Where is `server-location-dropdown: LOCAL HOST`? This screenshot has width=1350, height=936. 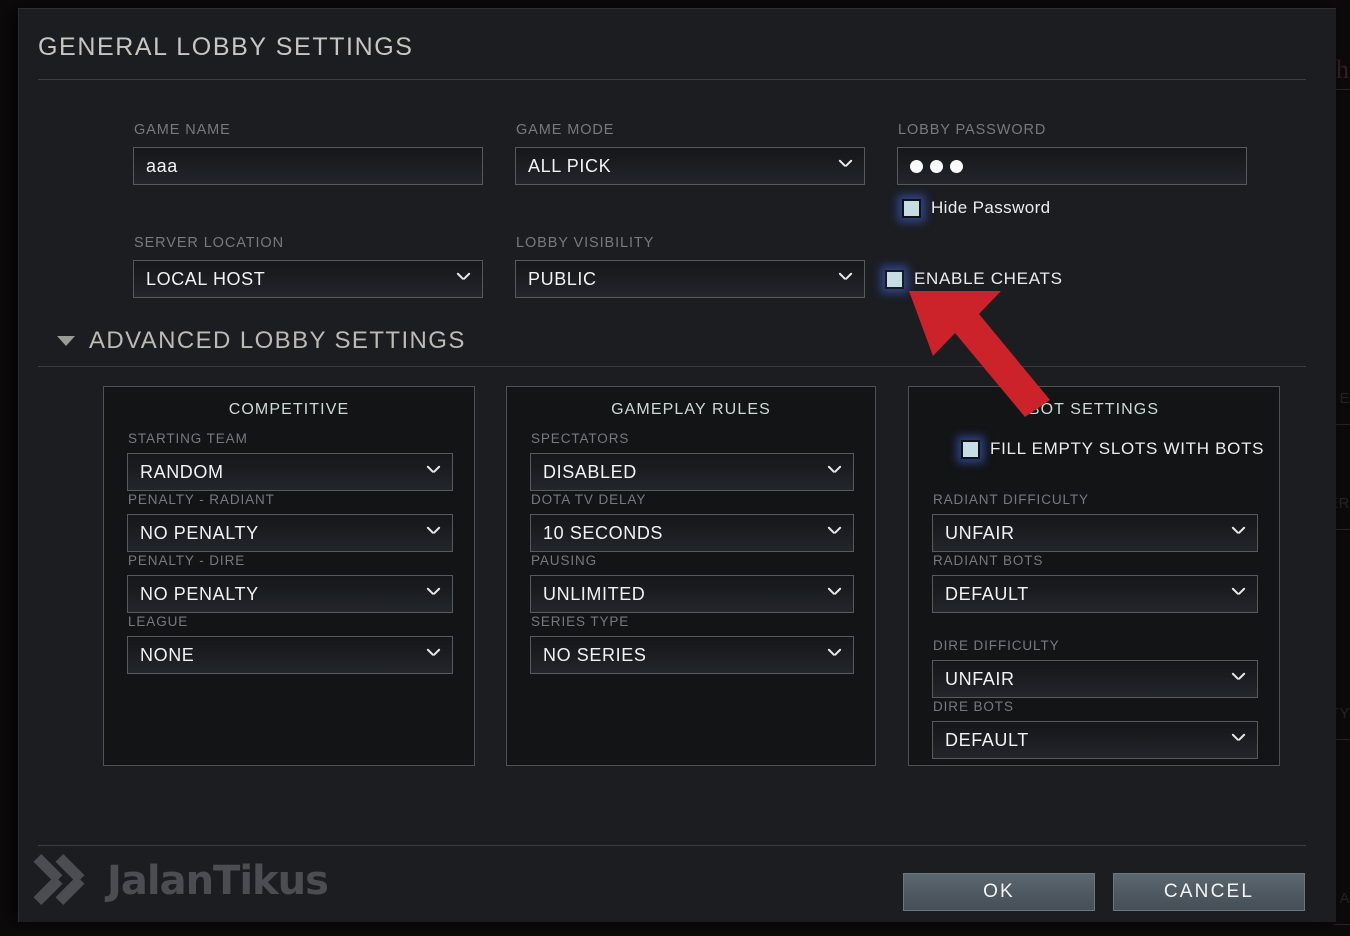 server-location-dropdown: LOCAL HOST is located at coordinates (308, 279).